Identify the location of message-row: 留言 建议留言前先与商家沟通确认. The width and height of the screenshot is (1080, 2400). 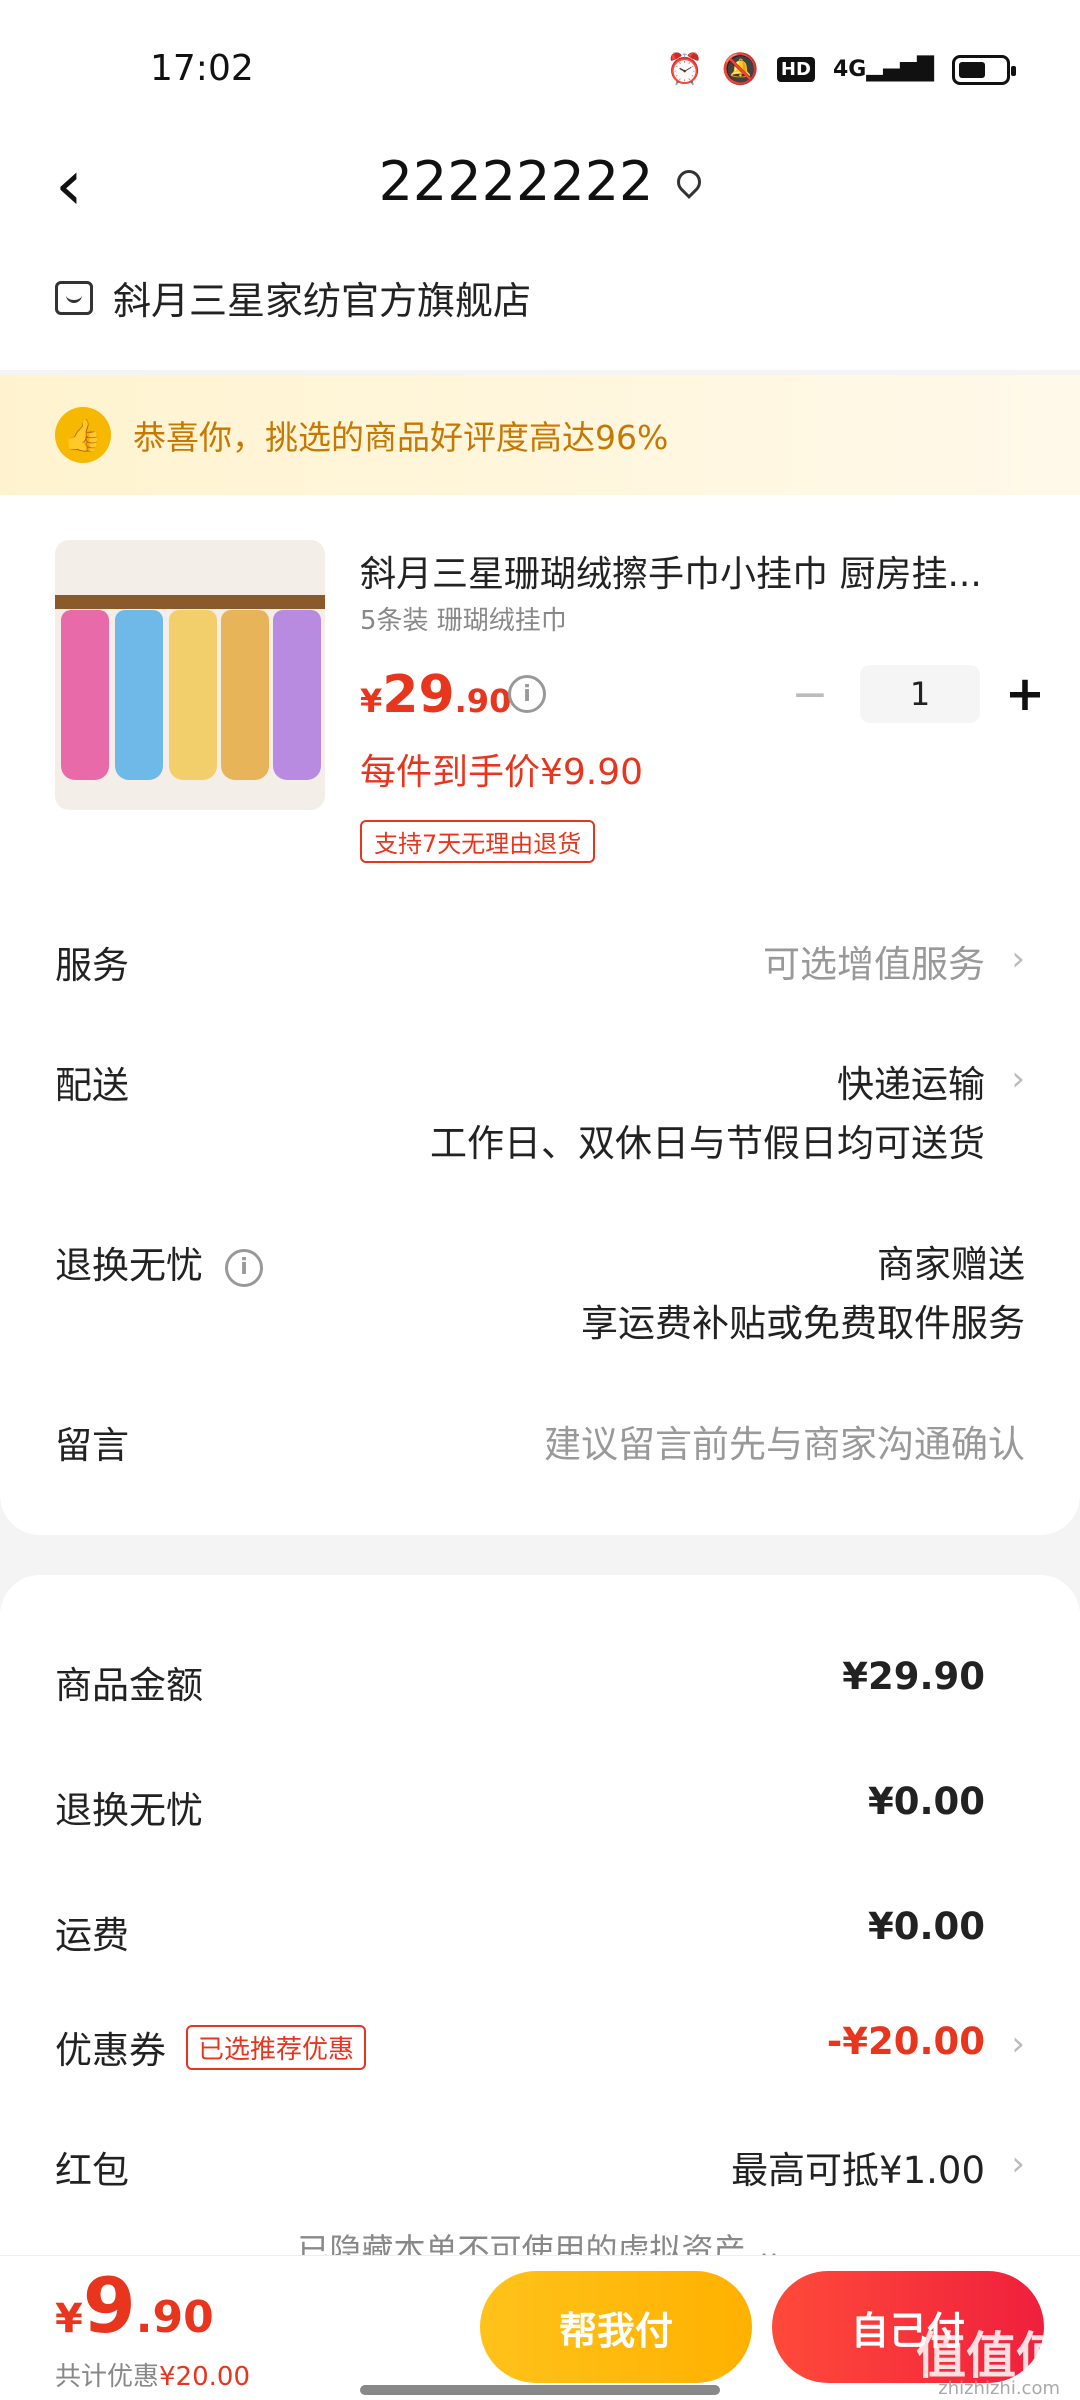
(540, 1445).